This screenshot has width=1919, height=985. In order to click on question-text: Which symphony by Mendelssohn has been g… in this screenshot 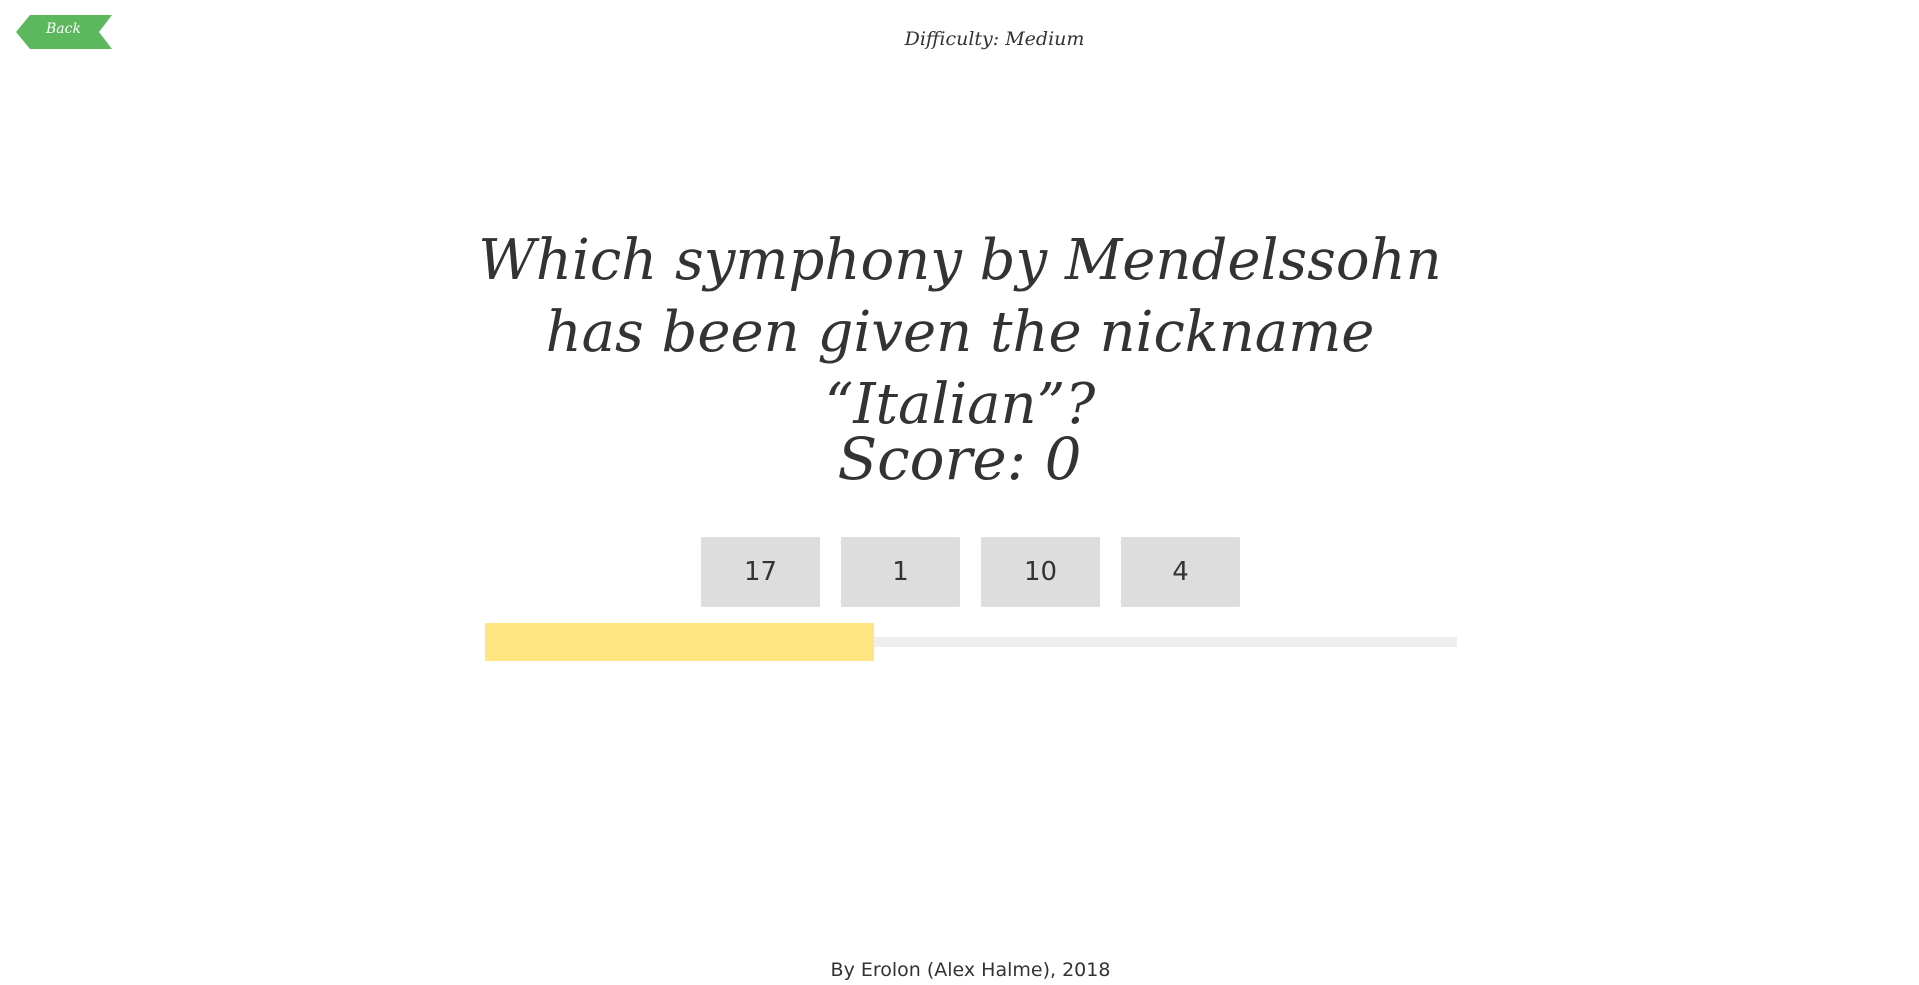, I will do `click(960, 332)`.